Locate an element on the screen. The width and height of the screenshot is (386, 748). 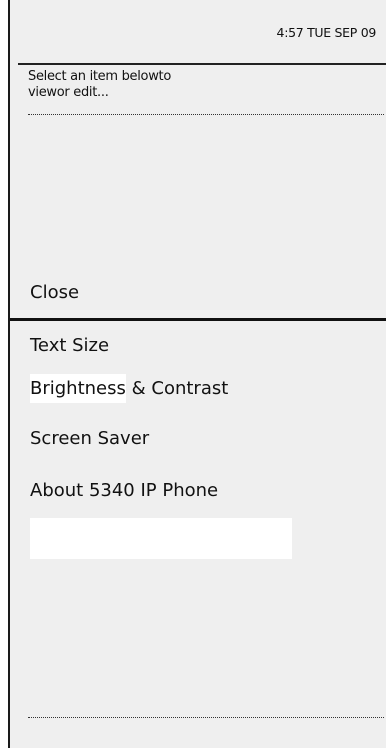
menu-item-text-size: Text Size is located at coordinates (69, 346).